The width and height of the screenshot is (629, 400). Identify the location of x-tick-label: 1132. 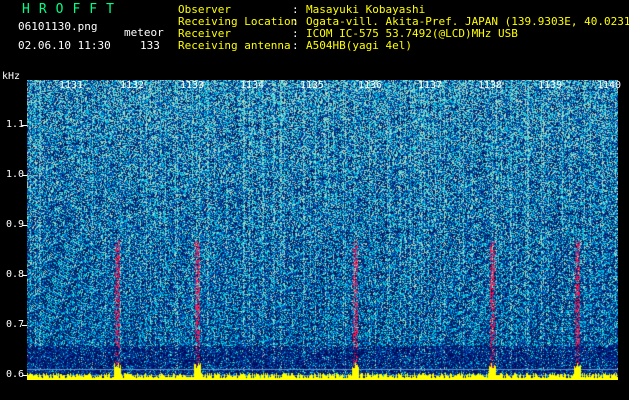
(132, 85).